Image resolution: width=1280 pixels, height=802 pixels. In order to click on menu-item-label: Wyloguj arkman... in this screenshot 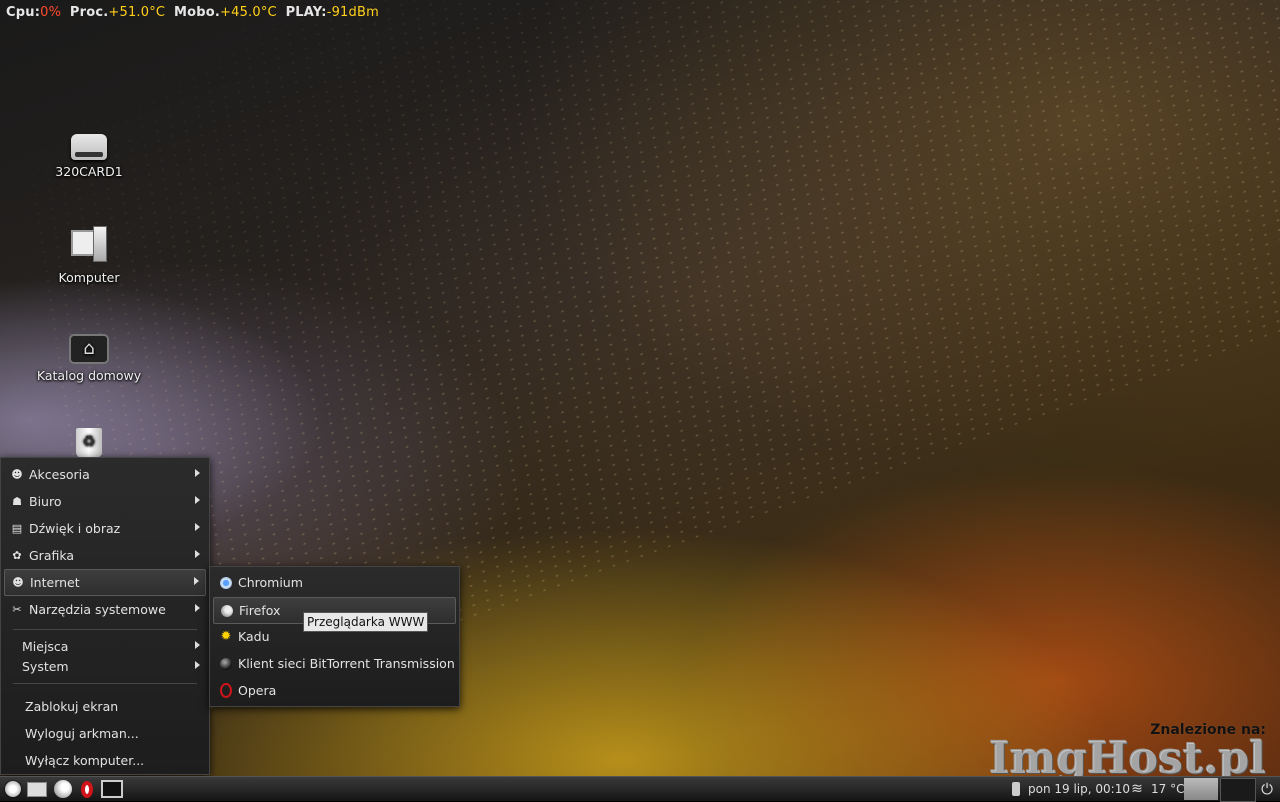, I will do `click(82, 733)`.